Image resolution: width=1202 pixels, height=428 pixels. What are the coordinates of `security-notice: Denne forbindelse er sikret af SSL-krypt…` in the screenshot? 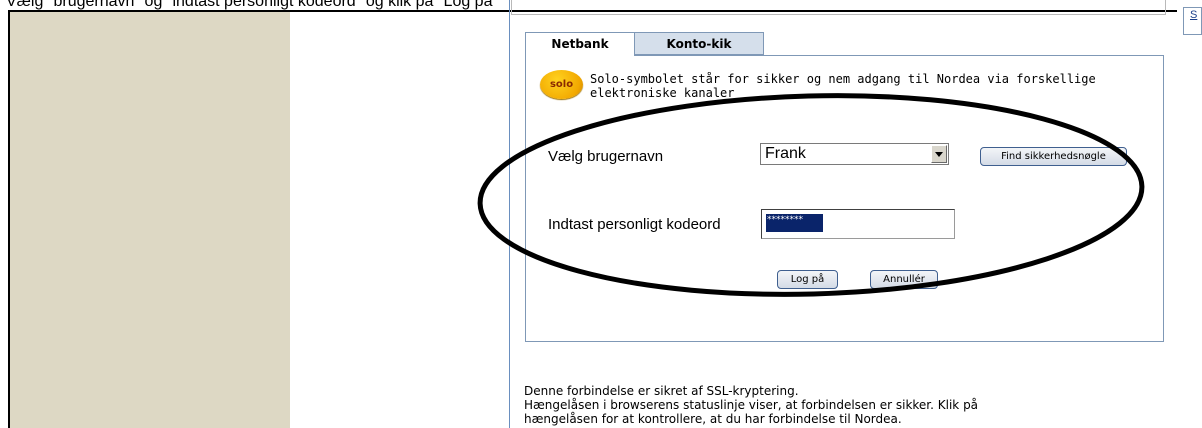 It's located at (834, 406).